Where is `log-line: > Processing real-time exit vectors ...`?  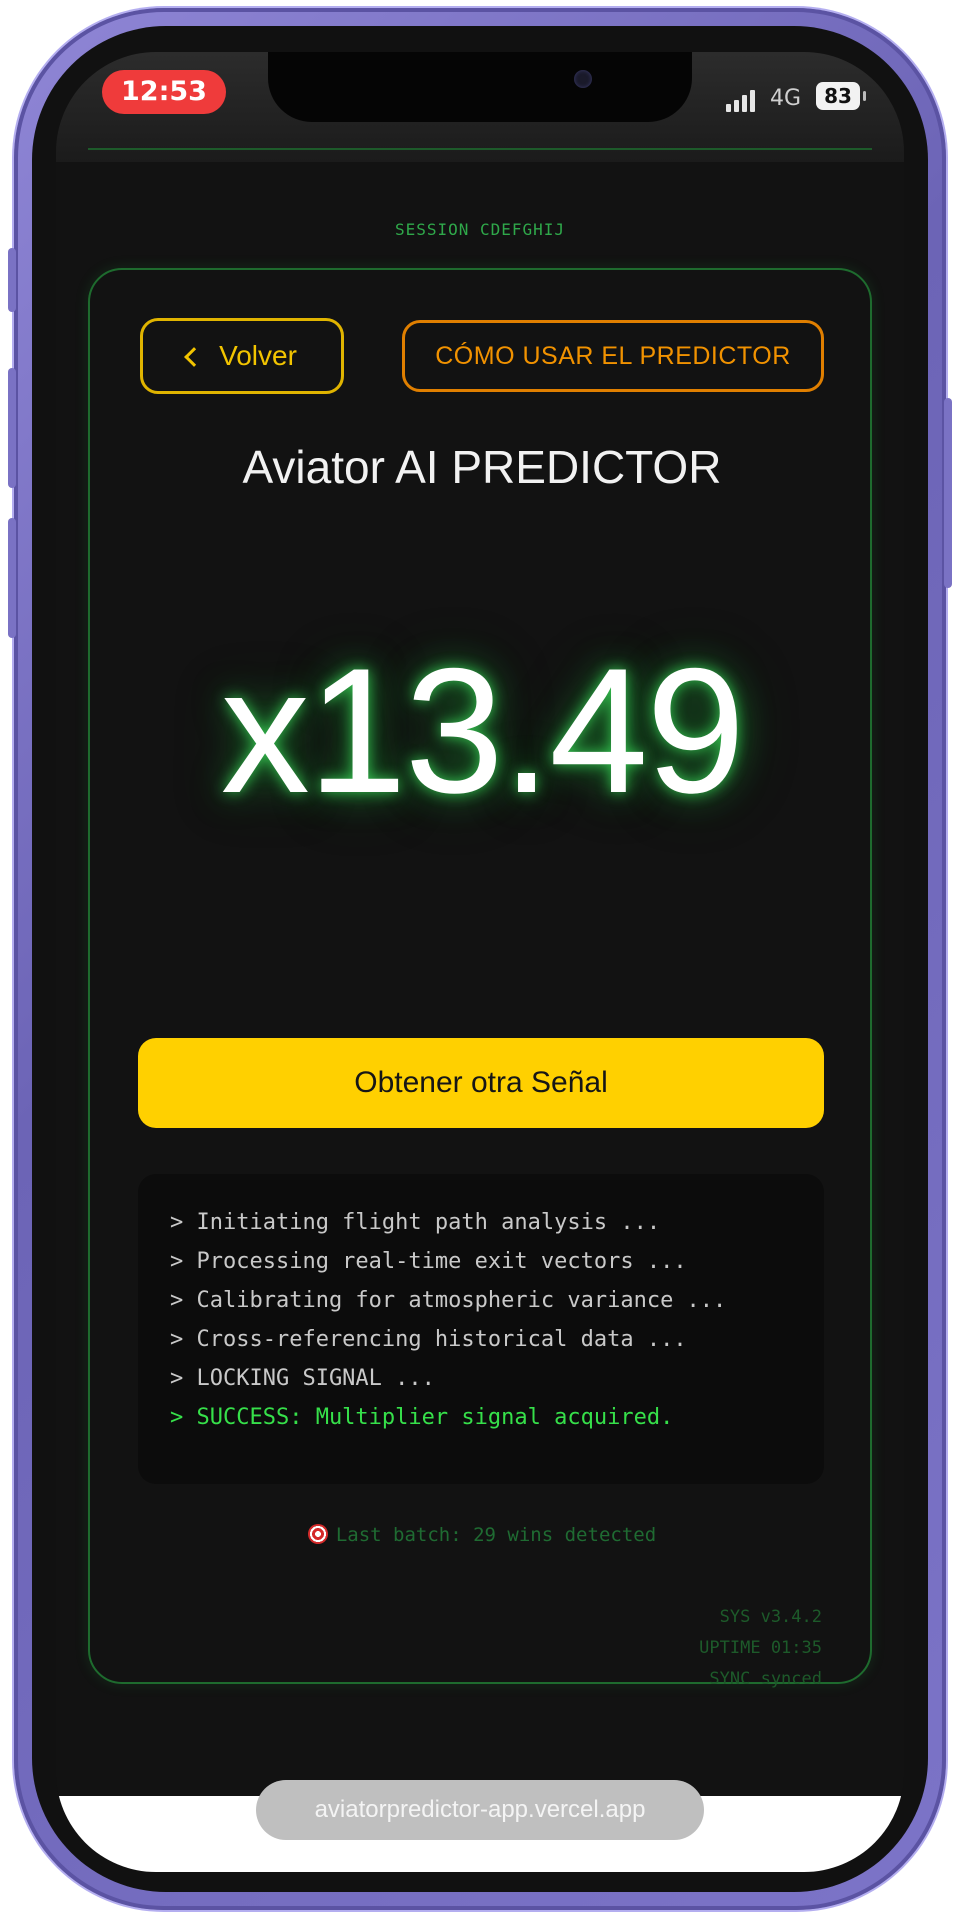 log-line: > Processing real-time exit vectors ... is located at coordinates (428, 1261).